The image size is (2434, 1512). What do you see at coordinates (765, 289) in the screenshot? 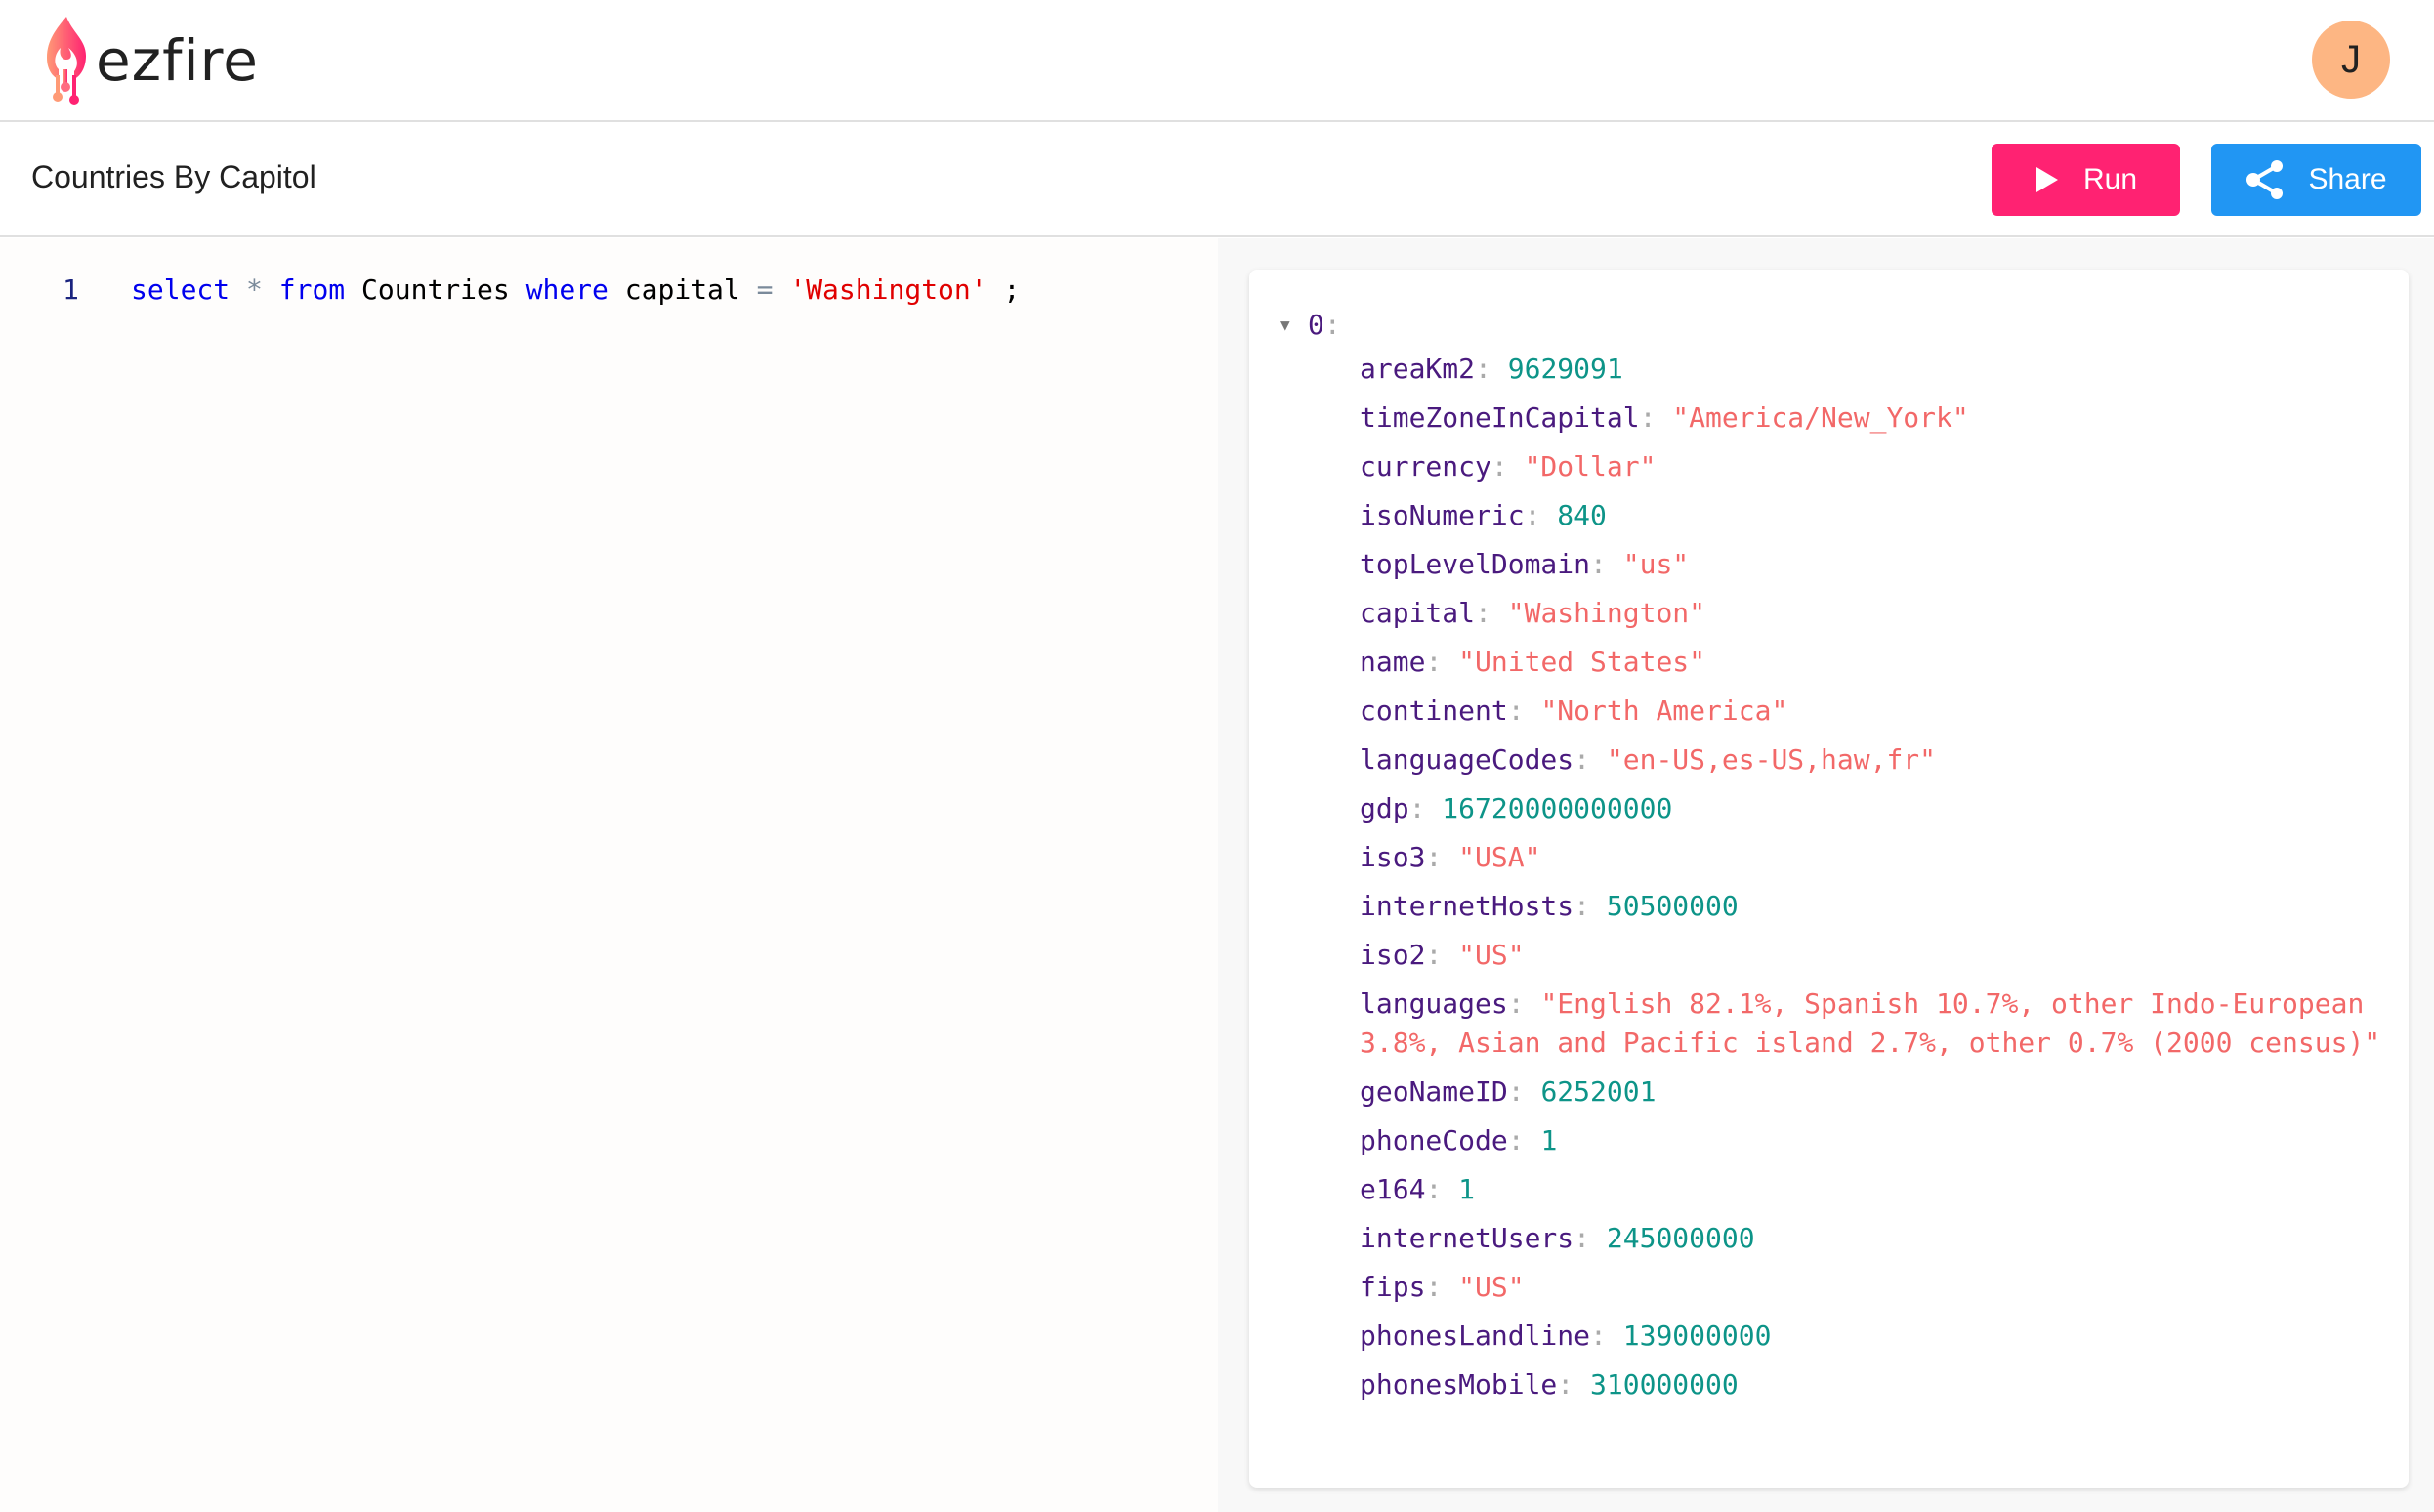
I see `sql-operator: =` at bounding box center [765, 289].